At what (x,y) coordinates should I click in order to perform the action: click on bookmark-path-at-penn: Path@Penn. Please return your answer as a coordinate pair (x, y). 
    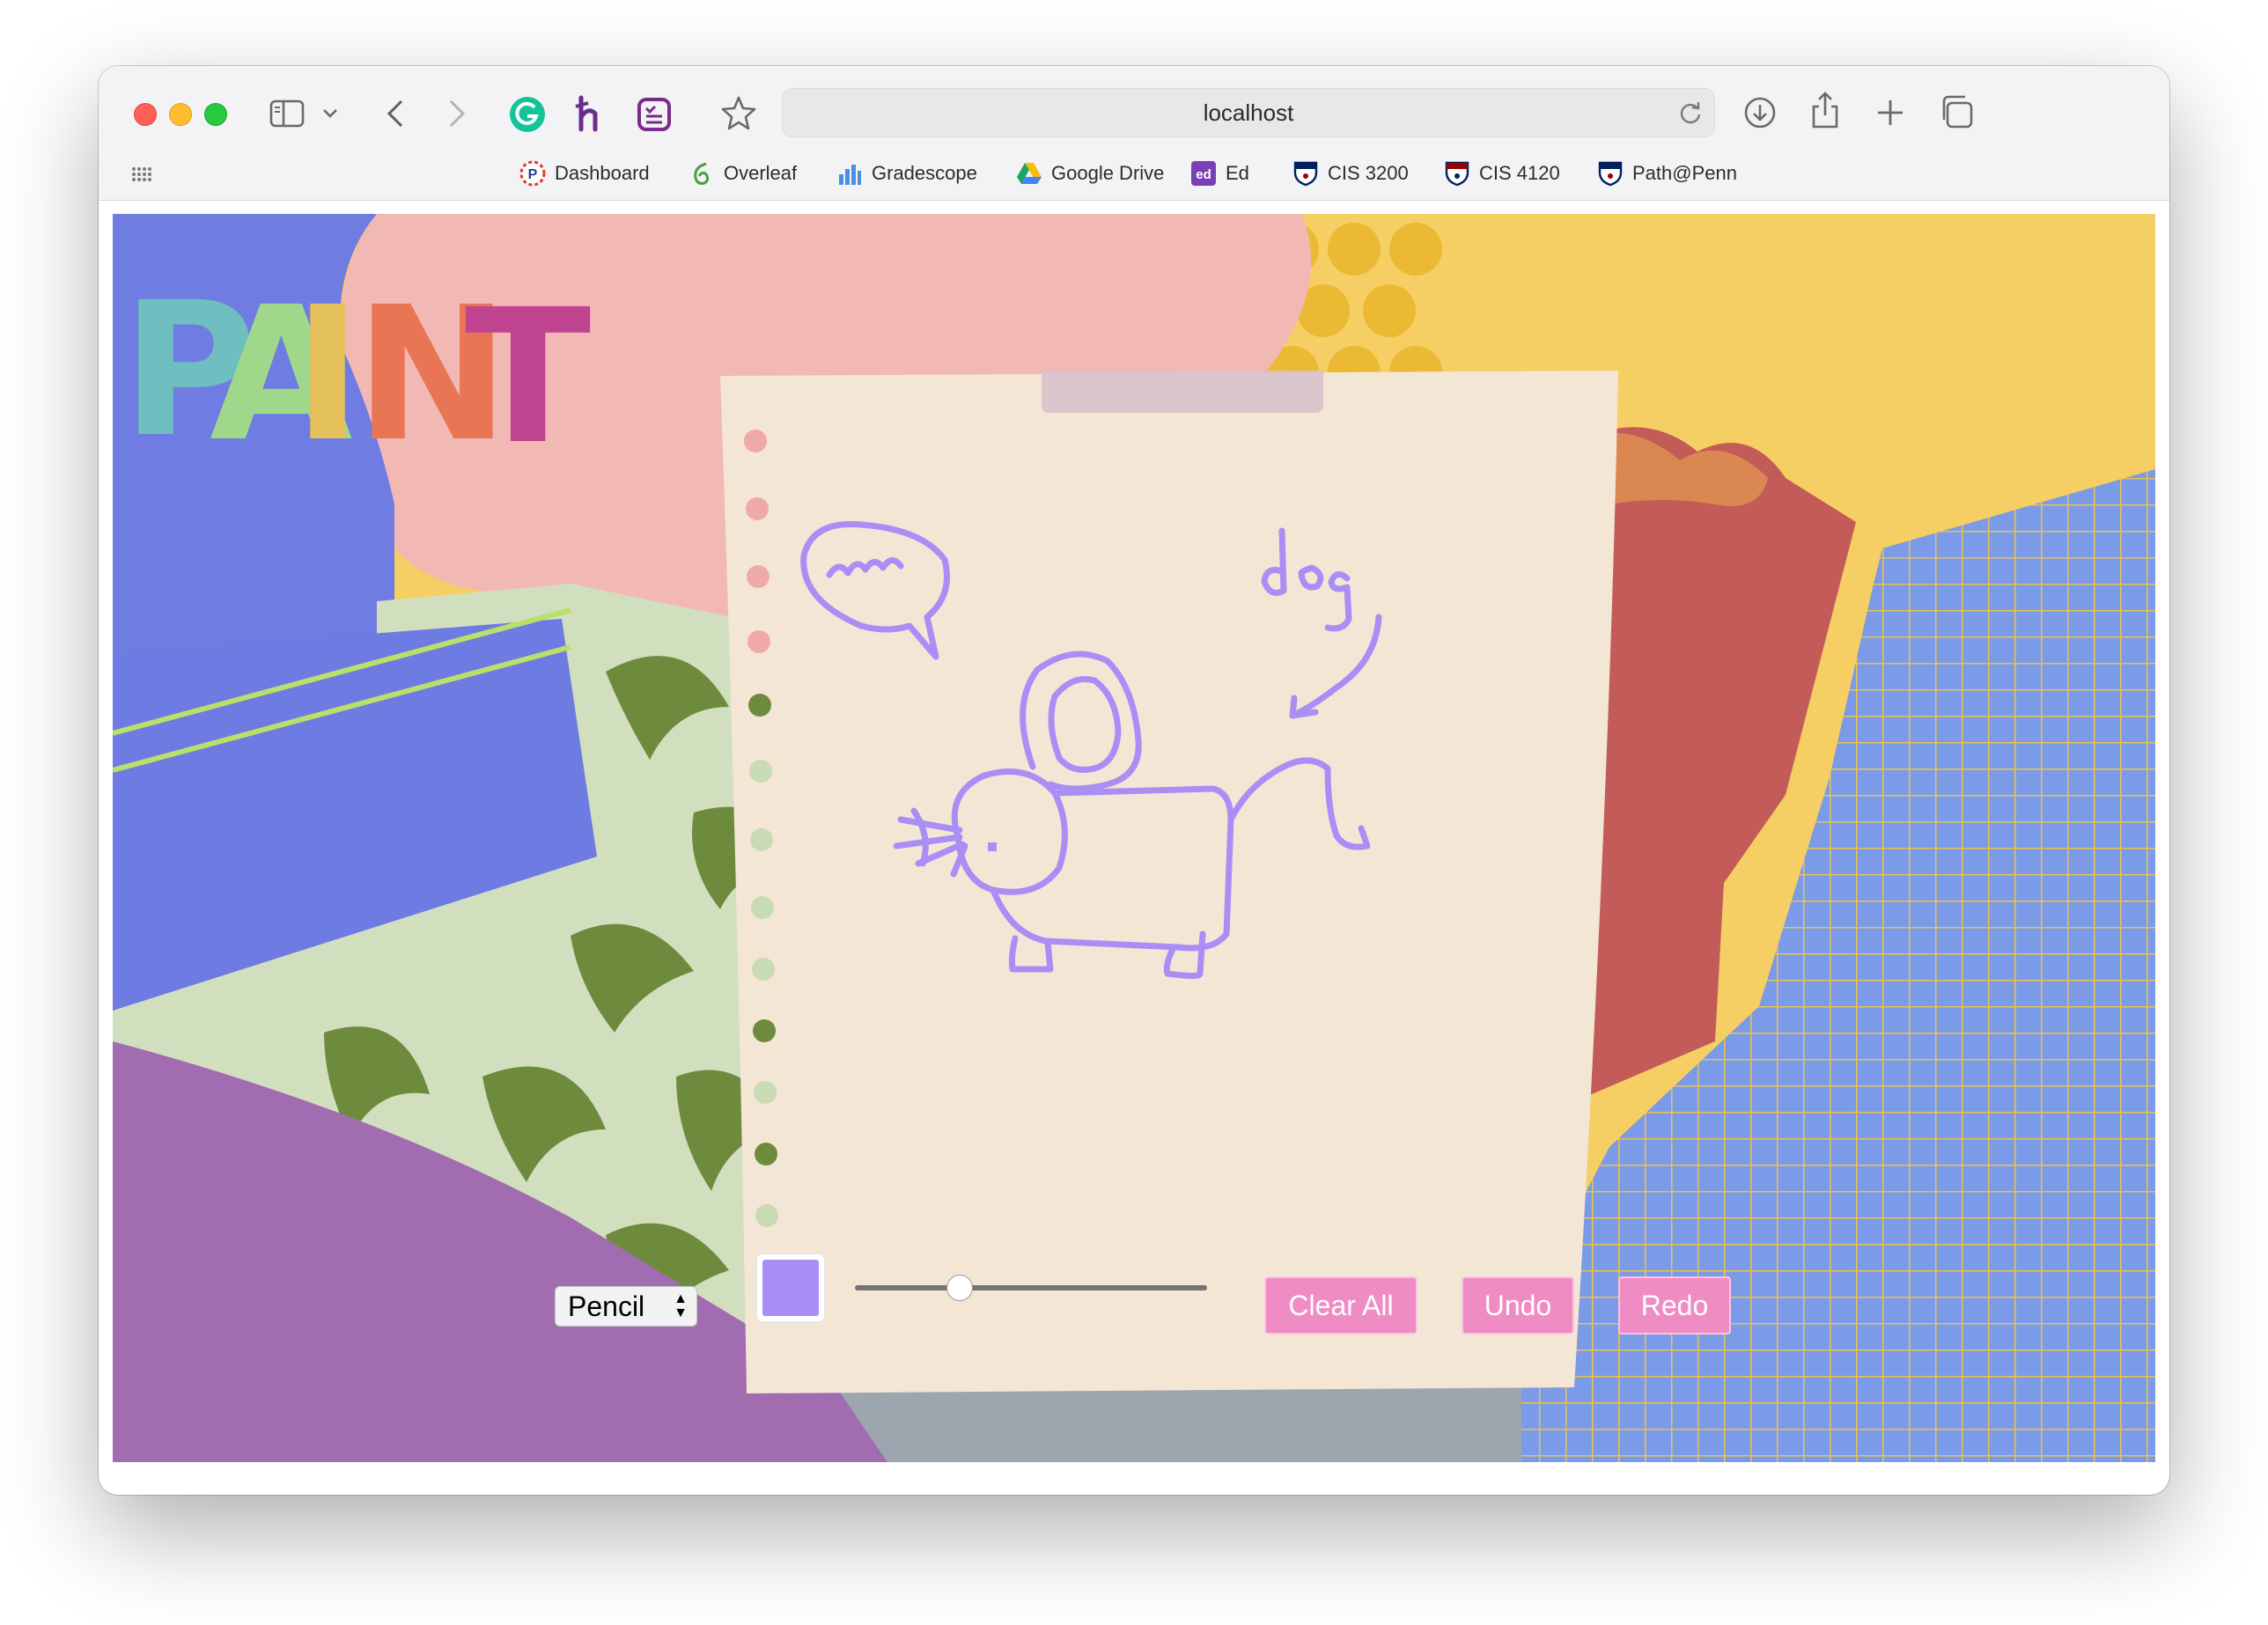
    Looking at the image, I should click on (1667, 173).